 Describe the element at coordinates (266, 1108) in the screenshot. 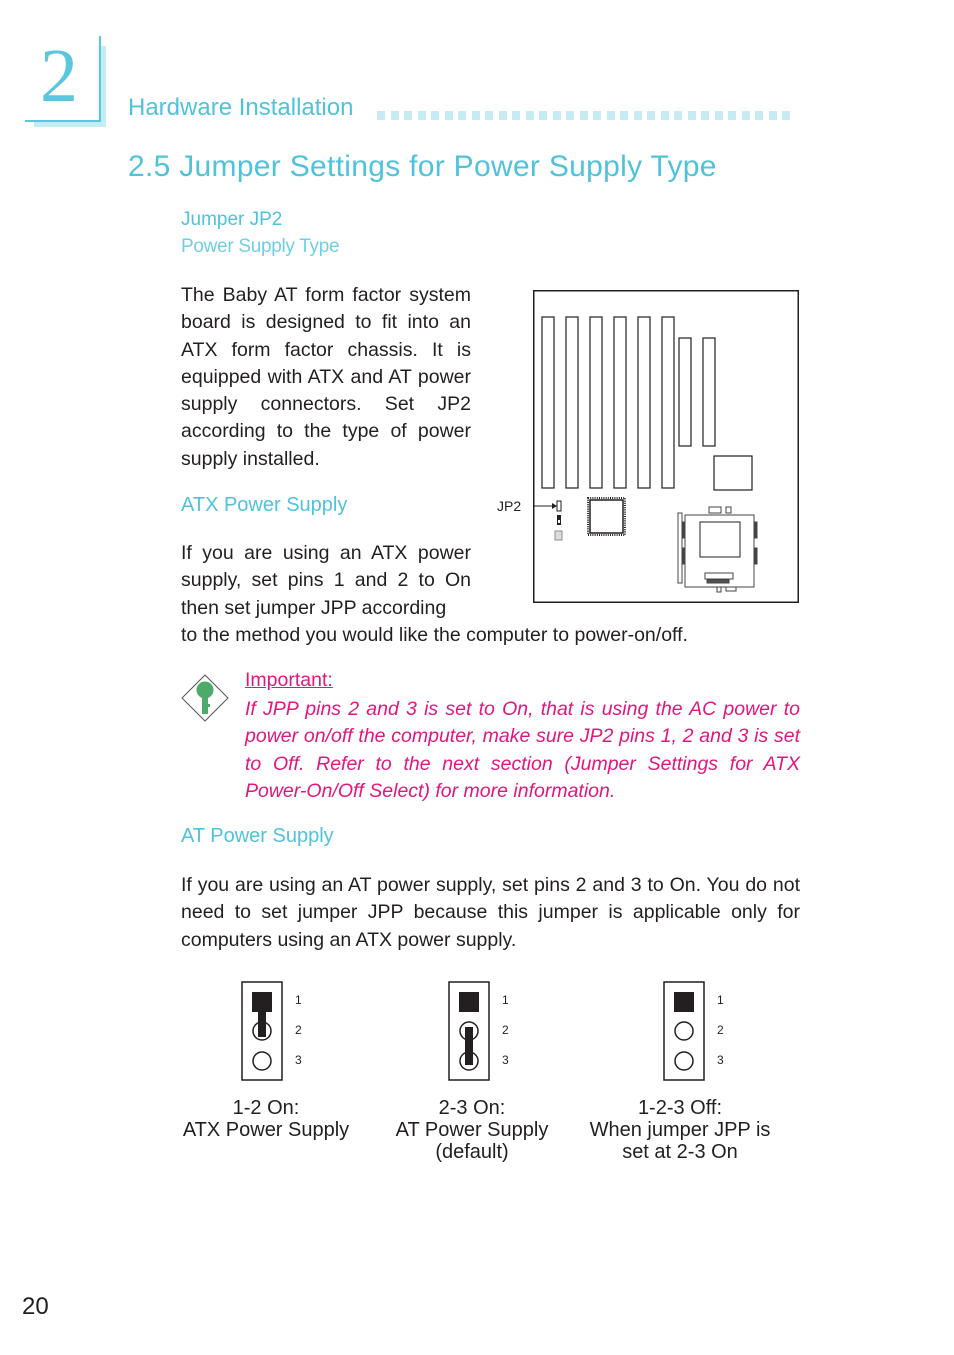

I see `caption-line: 1-2 On:` at that location.